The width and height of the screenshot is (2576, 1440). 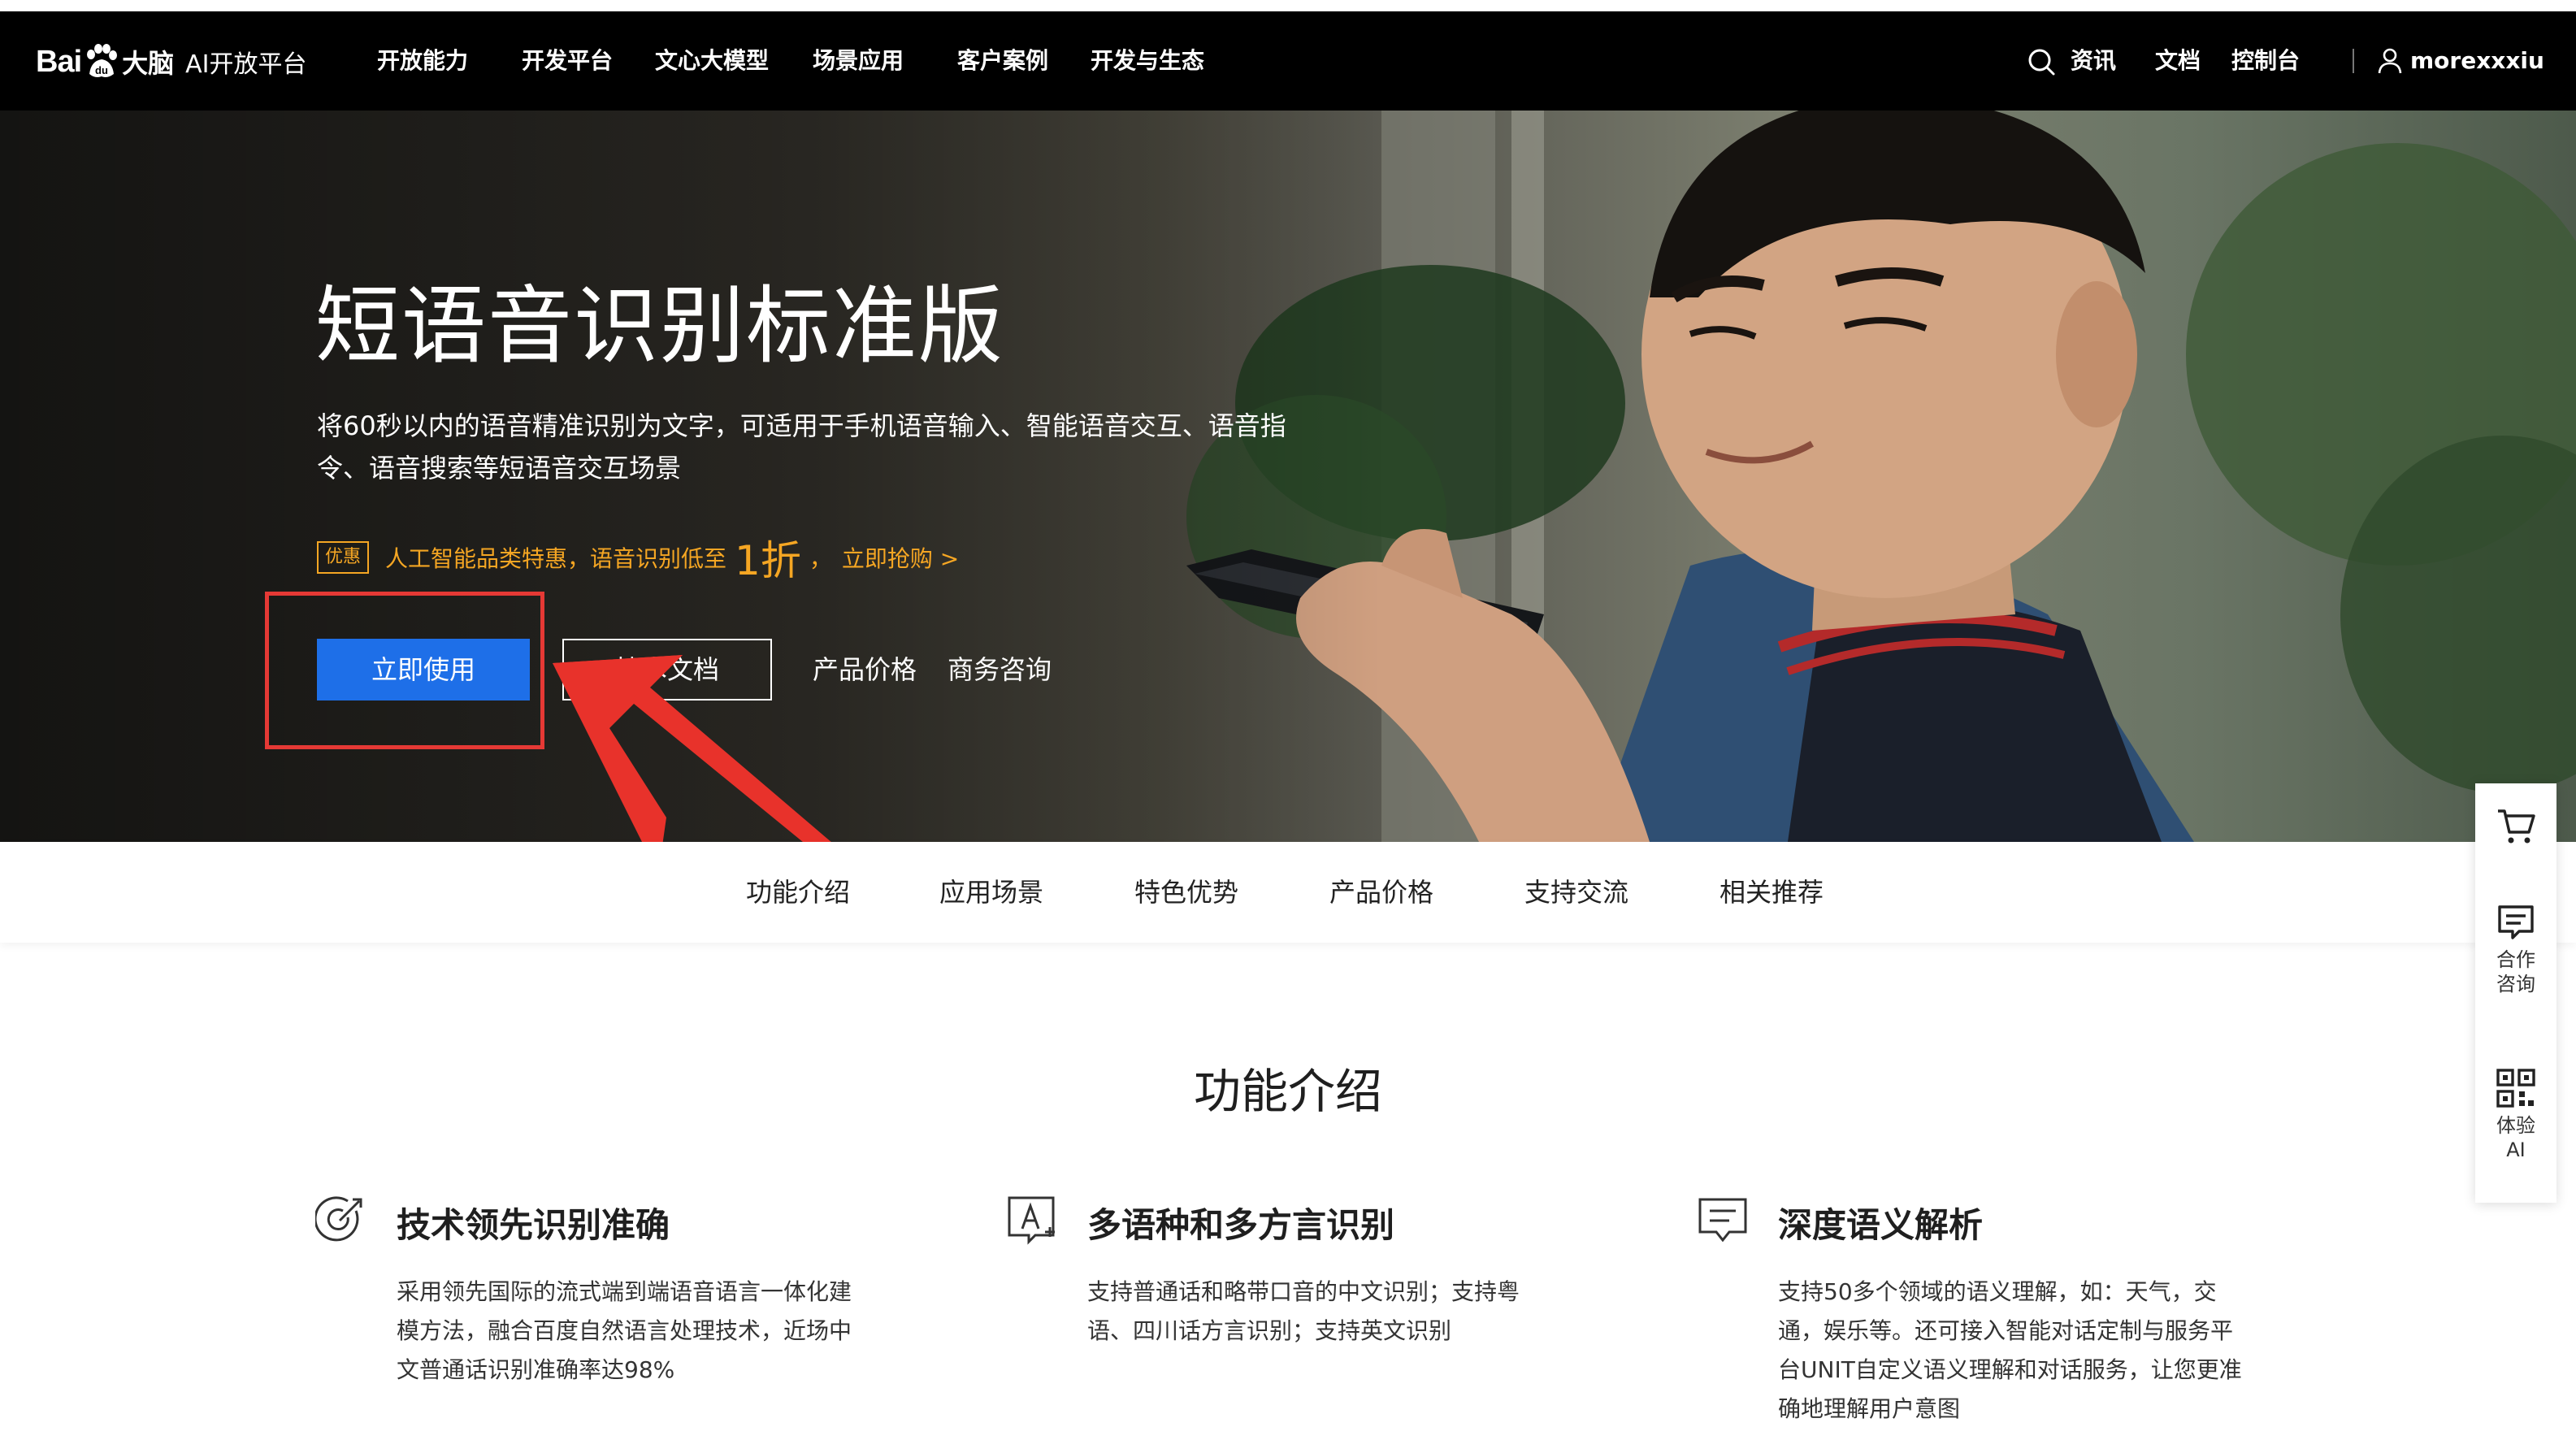 What do you see at coordinates (2178, 61) in the screenshot?
I see `nav-docs-link: 文档` at bounding box center [2178, 61].